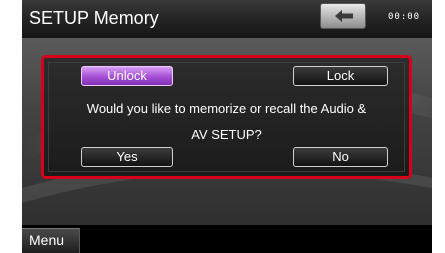  What do you see at coordinates (94, 18) in the screenshot?
I see `page-title: SETUP Memory` at bounding box center [94, 18].